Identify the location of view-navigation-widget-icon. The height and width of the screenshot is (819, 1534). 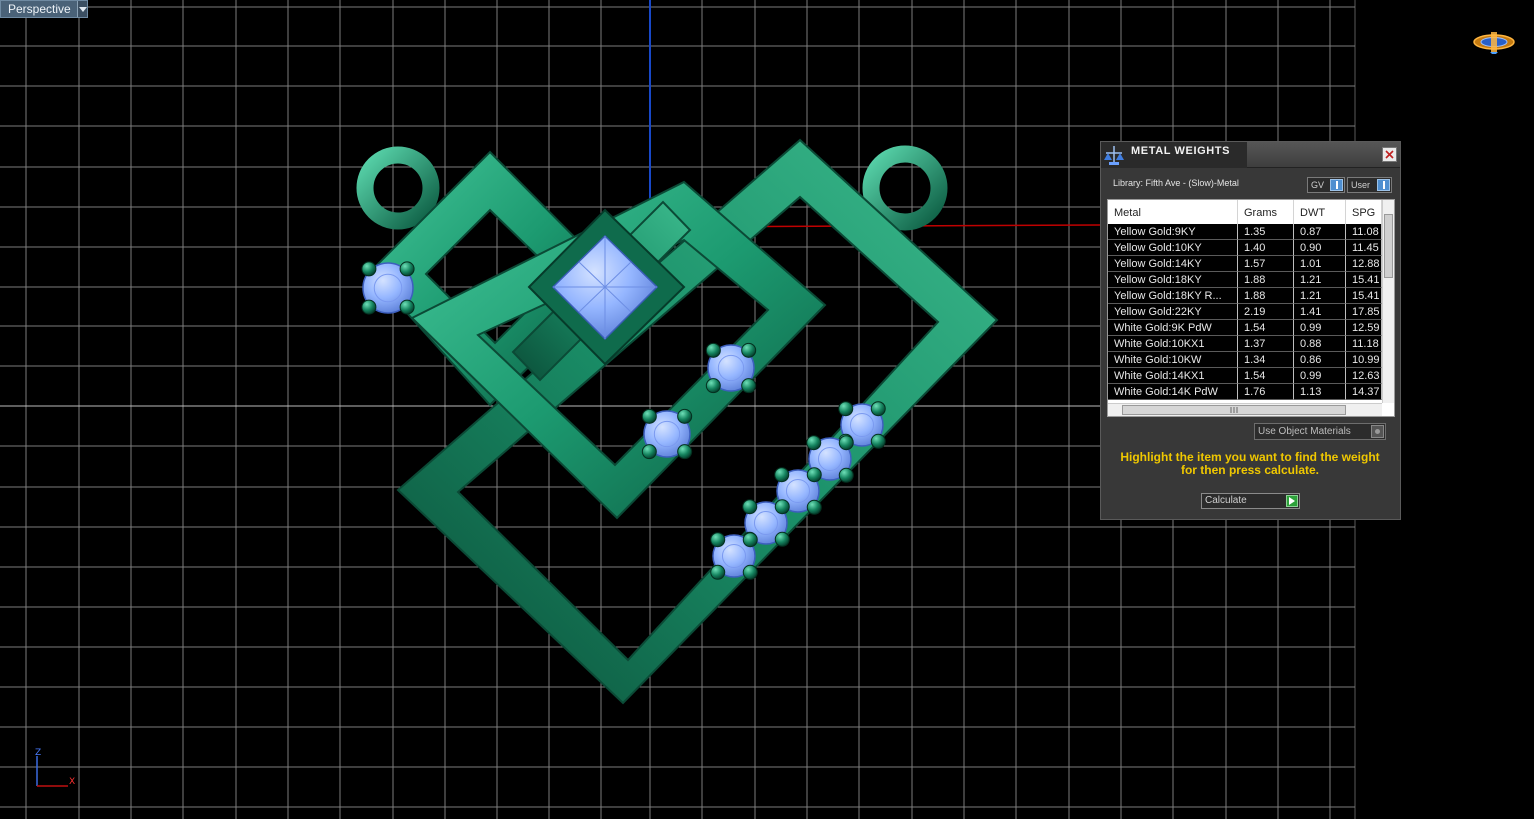
(1494, 42).